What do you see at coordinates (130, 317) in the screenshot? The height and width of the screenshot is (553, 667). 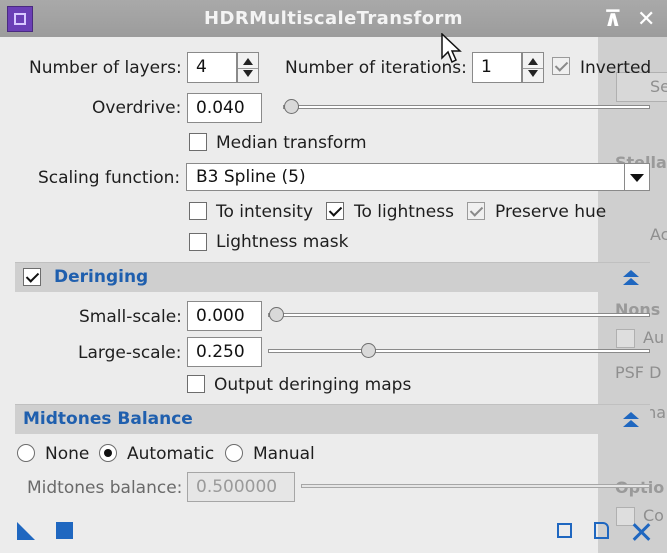 I see `small-scale-label: Small-scale:` at bounding box center [130, 317].